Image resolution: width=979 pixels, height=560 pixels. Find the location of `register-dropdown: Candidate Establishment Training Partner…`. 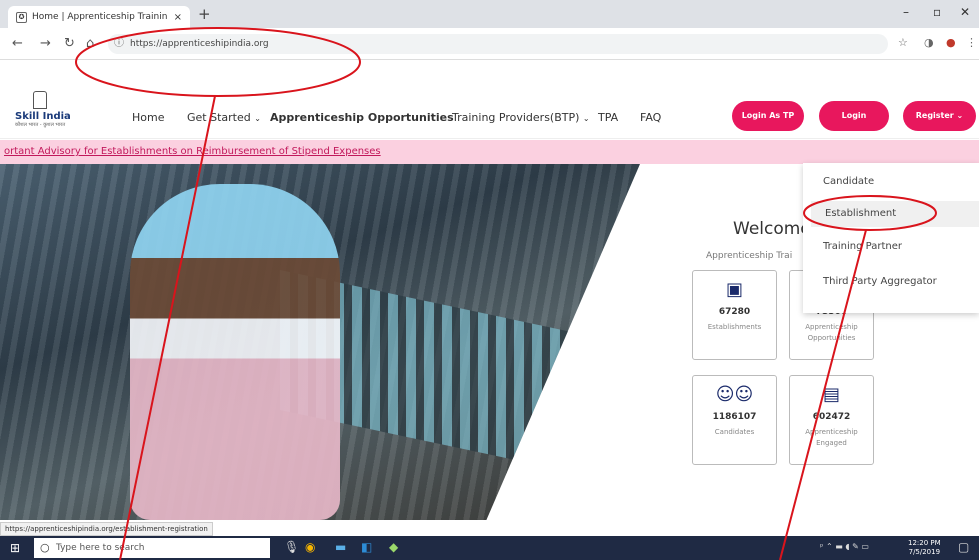

register-dropdown: Candidate Establishment Training Partner… is located at coordinates (891, 238).